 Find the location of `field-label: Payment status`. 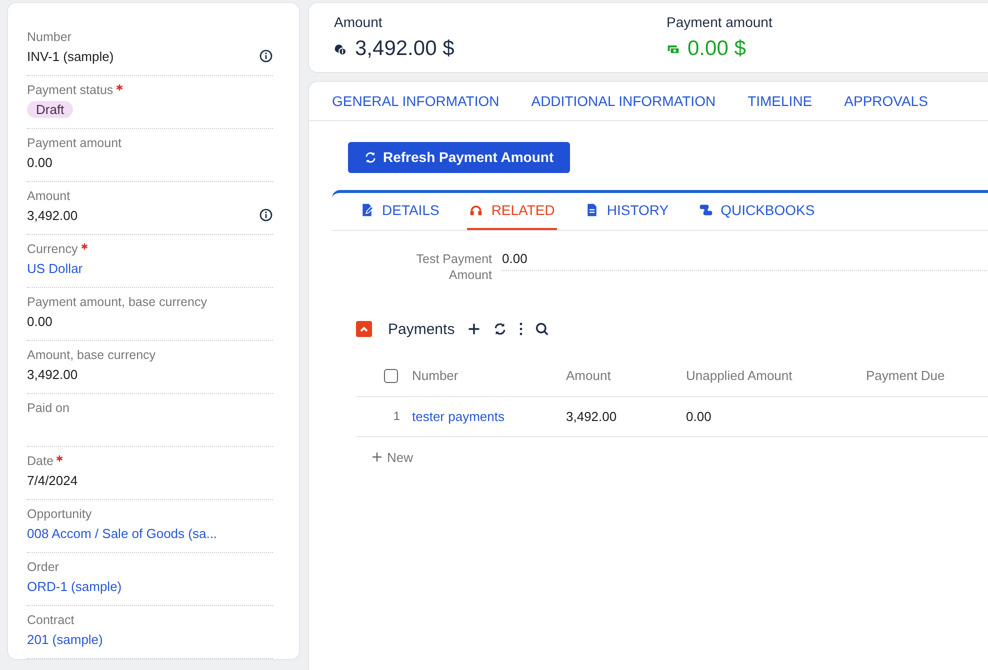

field-label: Payment status is located at coordinates (70, 90).